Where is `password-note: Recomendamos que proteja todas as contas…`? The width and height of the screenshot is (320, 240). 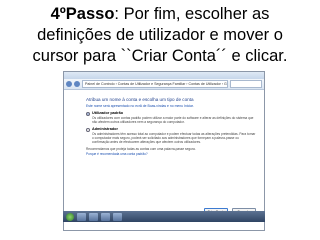 password-note: Recomendamos que proteja todas as contas… is located at coordinates (141, 149).